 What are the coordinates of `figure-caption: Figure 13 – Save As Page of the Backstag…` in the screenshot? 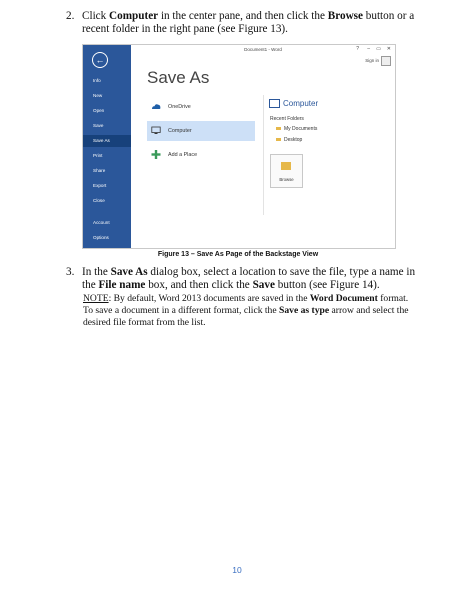 It's located at (238, 254).